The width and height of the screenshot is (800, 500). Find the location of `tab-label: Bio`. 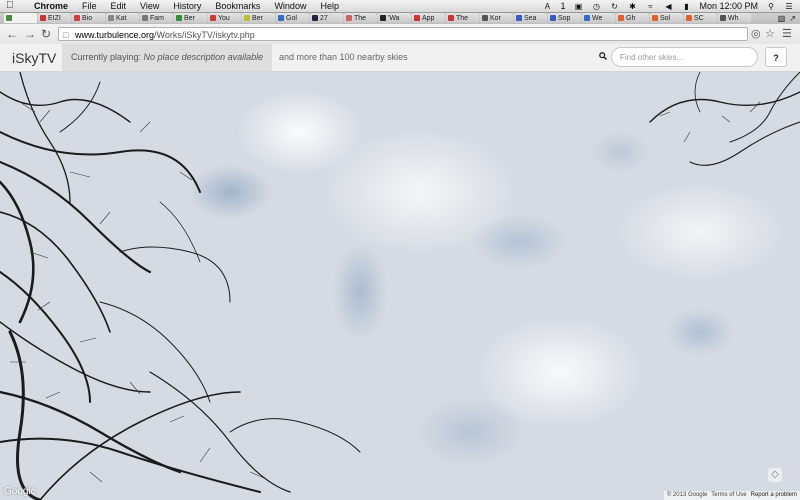

tab-label: Bio is located at coordinates (87, 18).